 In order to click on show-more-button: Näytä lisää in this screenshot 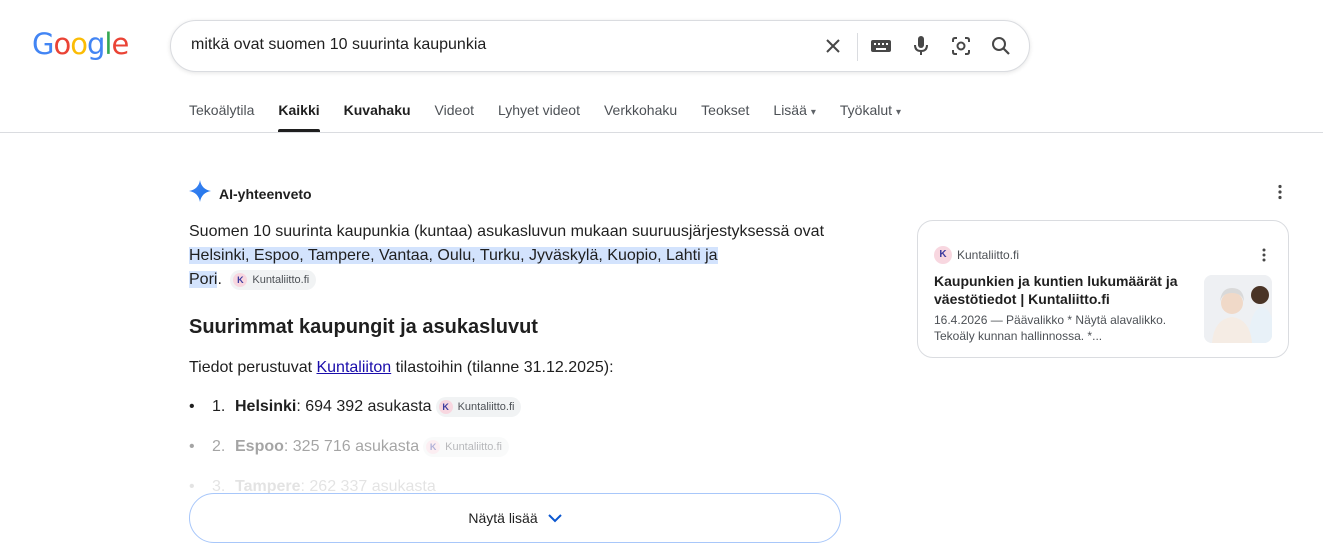, I will do `click(515, 518)`.